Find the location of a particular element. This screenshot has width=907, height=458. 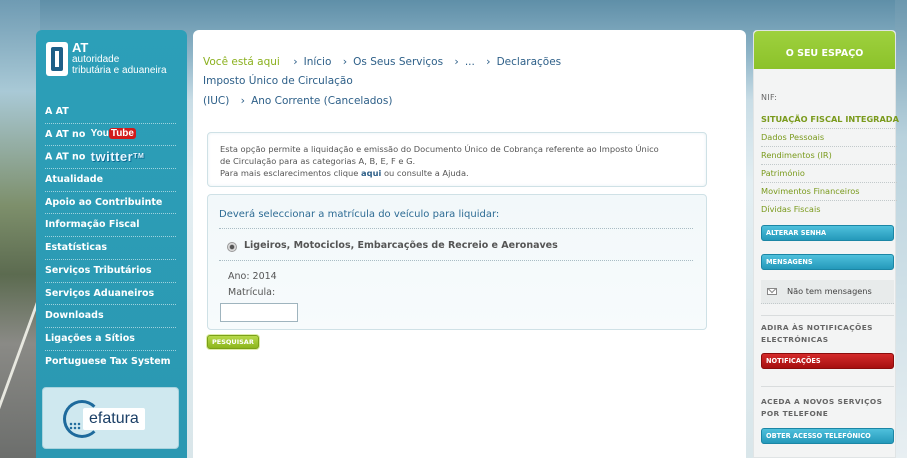

notificacoes-heading: ADIRA ÀS NOTIFICAÇÕES ELECTRÓNICAS is located at coordinates (817, 333).